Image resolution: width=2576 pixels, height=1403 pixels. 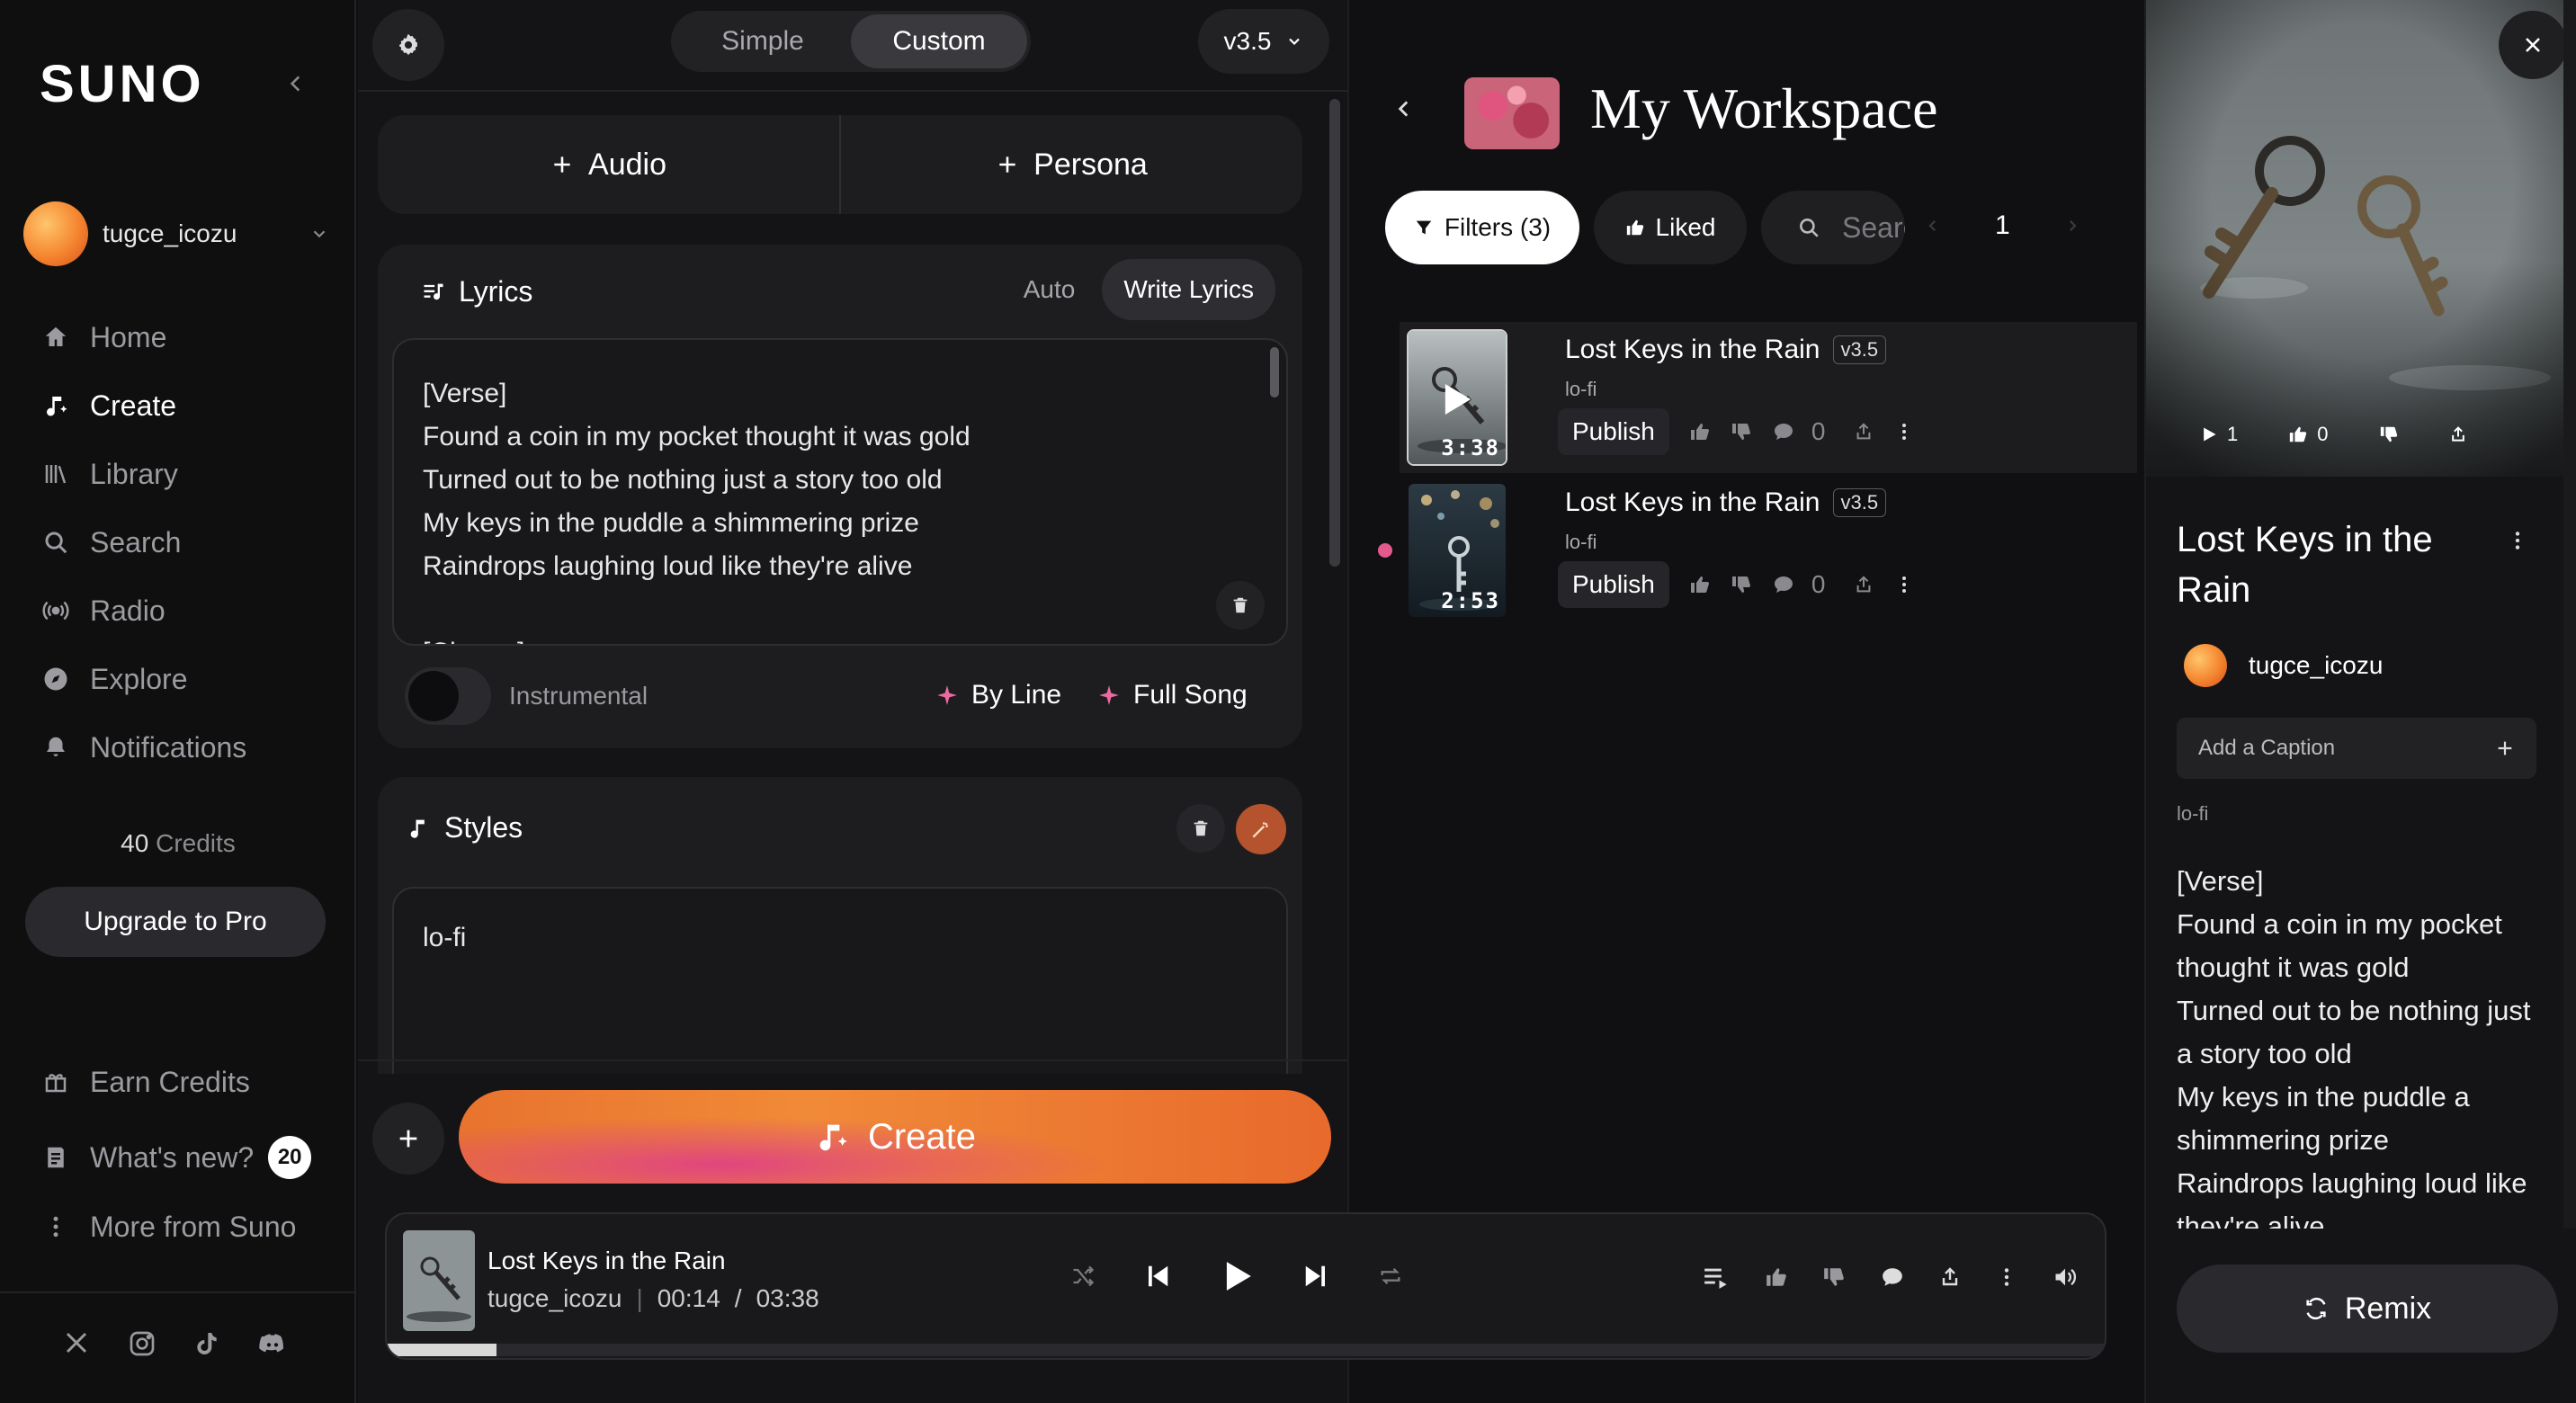 I want to click on chevron-left-icon, so click(x=1933, y=226).